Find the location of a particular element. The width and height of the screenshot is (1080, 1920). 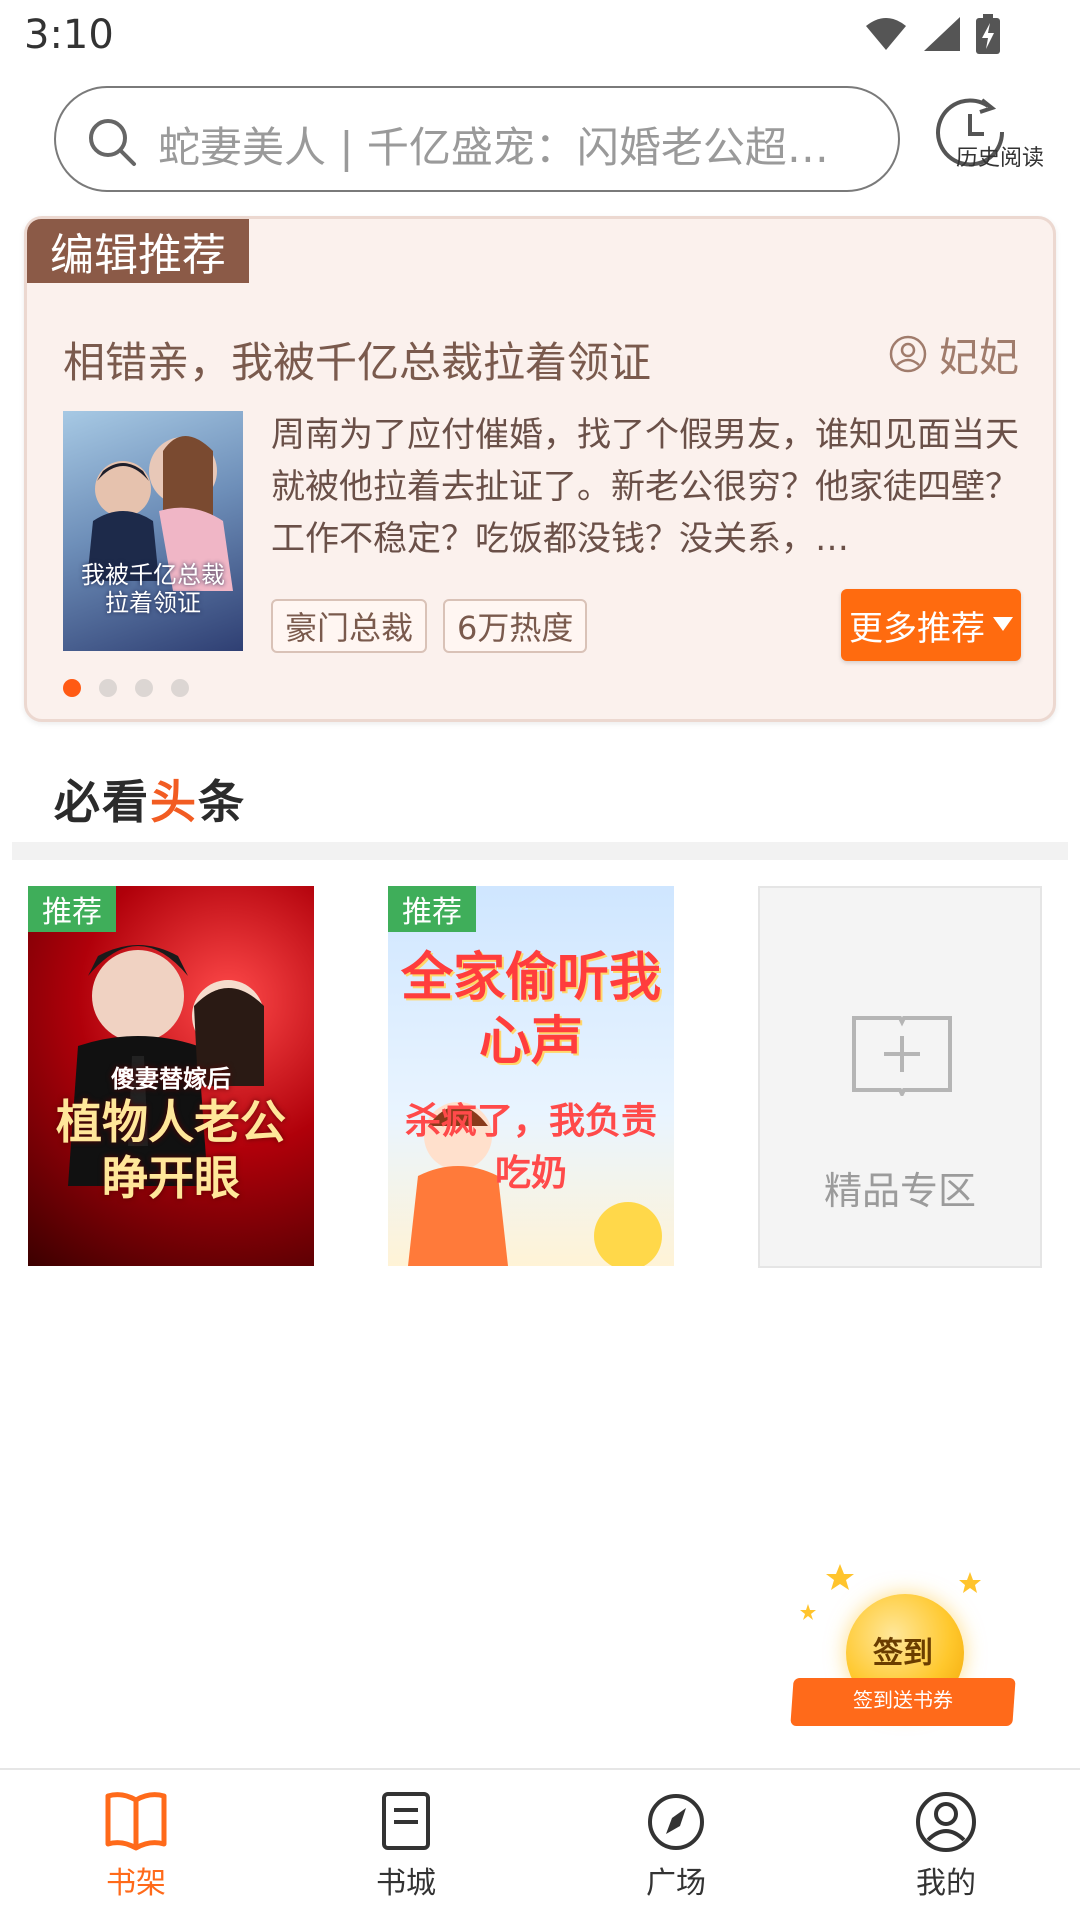

nav-profile: 我的 is located at coordinates (946, 1846).